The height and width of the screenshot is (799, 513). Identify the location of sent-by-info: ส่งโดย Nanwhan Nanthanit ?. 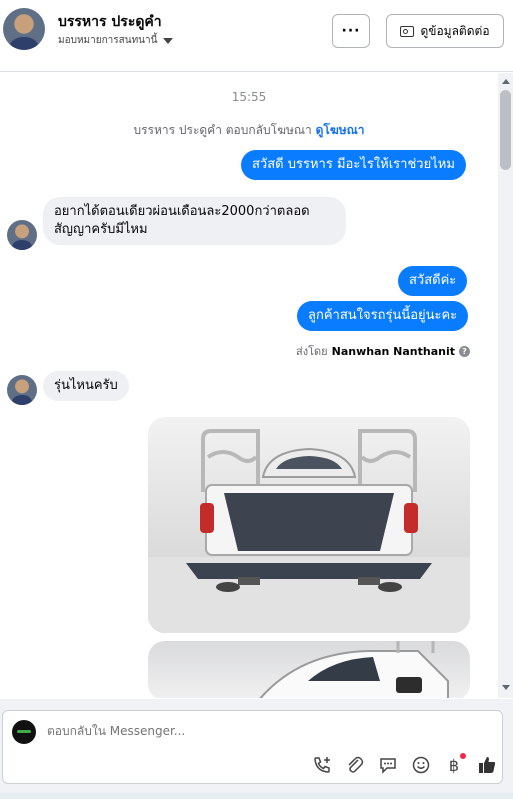
(383, 351).